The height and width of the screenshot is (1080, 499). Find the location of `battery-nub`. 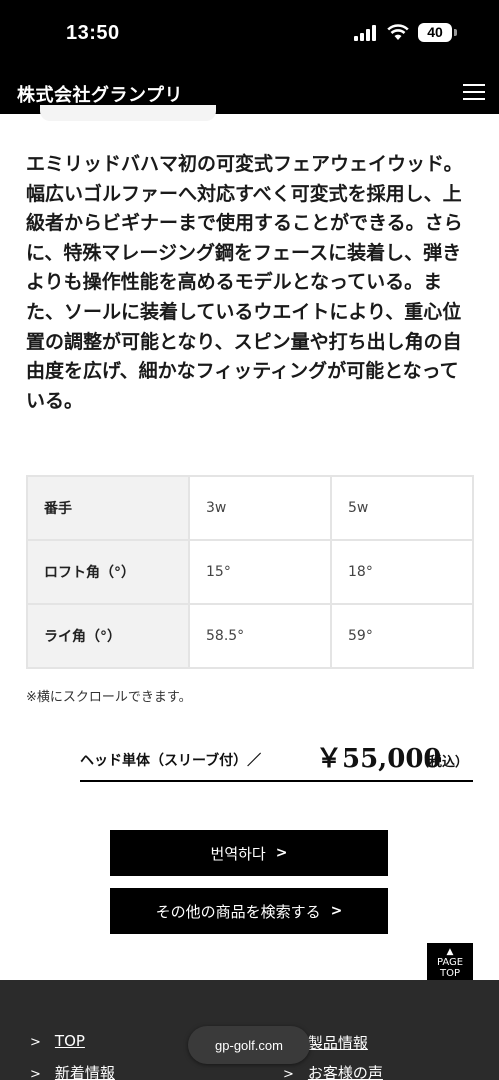

battery-nub is located at coordinates (455, 32).